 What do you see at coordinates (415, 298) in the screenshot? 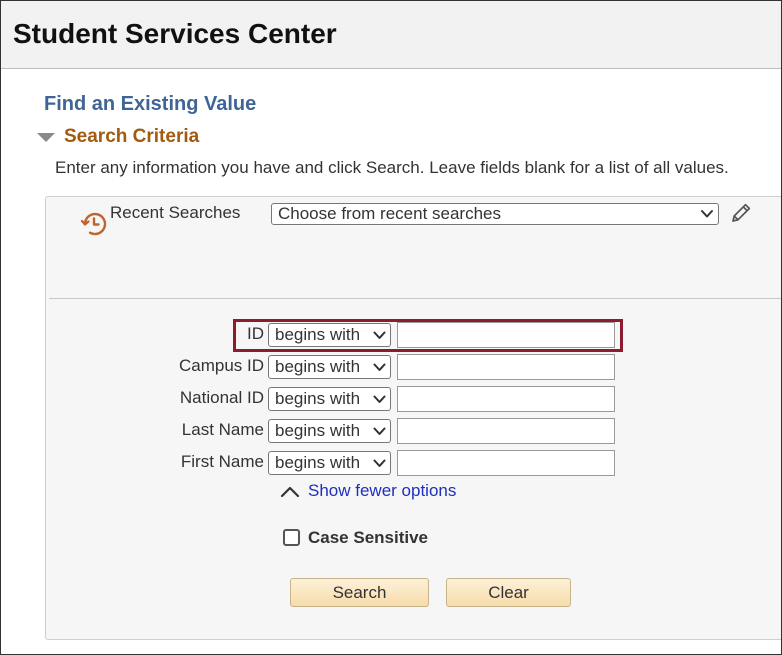
I see `section-divider` at bounding box center [415, 298].